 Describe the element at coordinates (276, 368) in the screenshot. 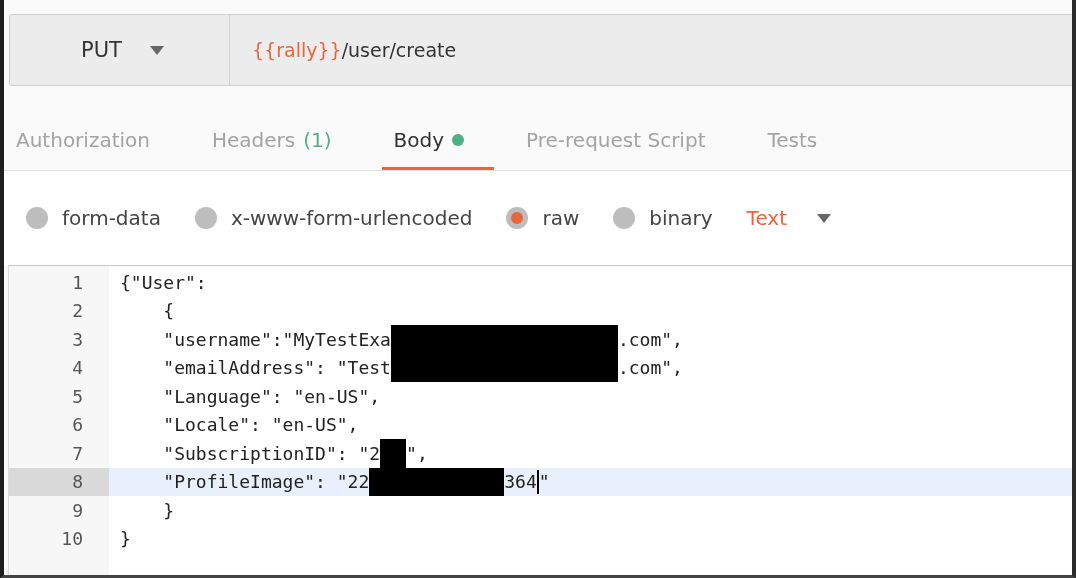

I see `code-text: "emailAddress": "Test` at that location.